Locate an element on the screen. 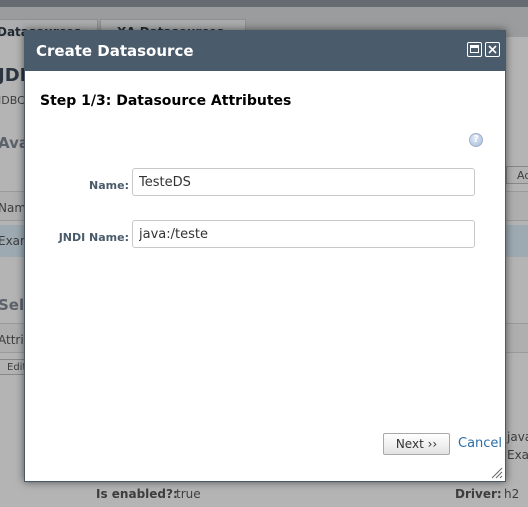 This screenshot has height=507, width=528. question-icon: ? is located at coordinates (476, 140).